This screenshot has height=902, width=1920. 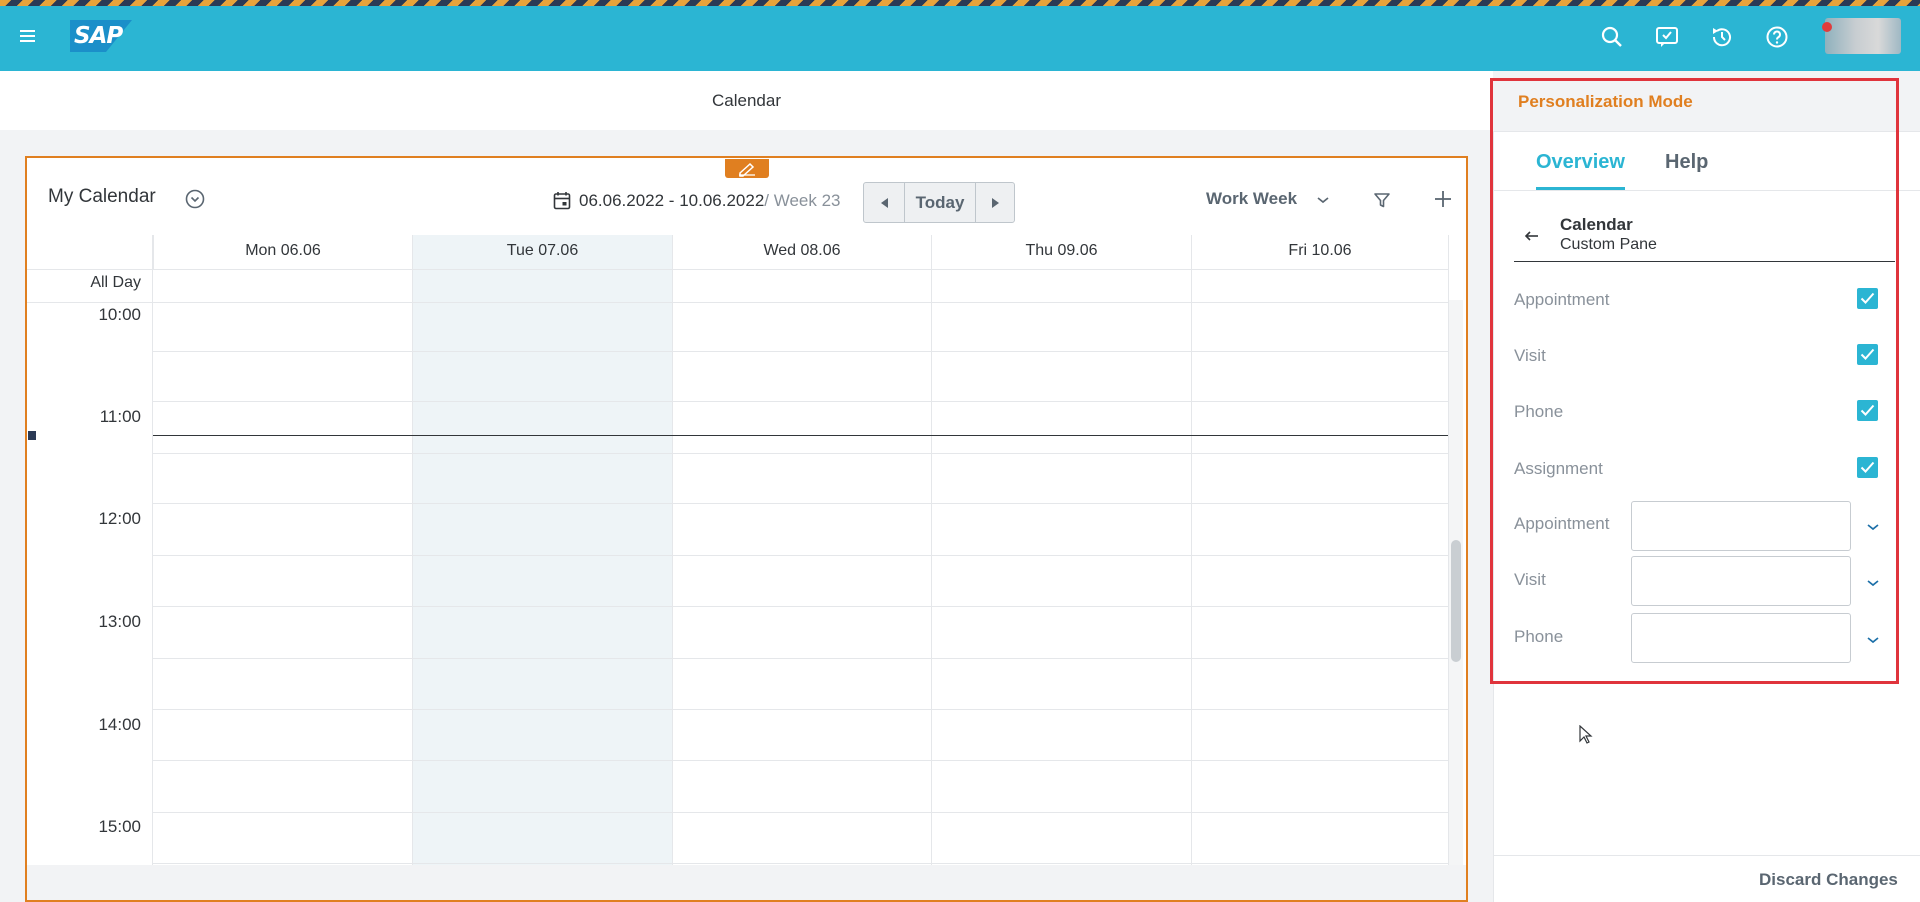 What do you see at coordinates (1867, 467) in the screenshot?
I see `assignment-checkbox` at bounding box center [1867, 467].